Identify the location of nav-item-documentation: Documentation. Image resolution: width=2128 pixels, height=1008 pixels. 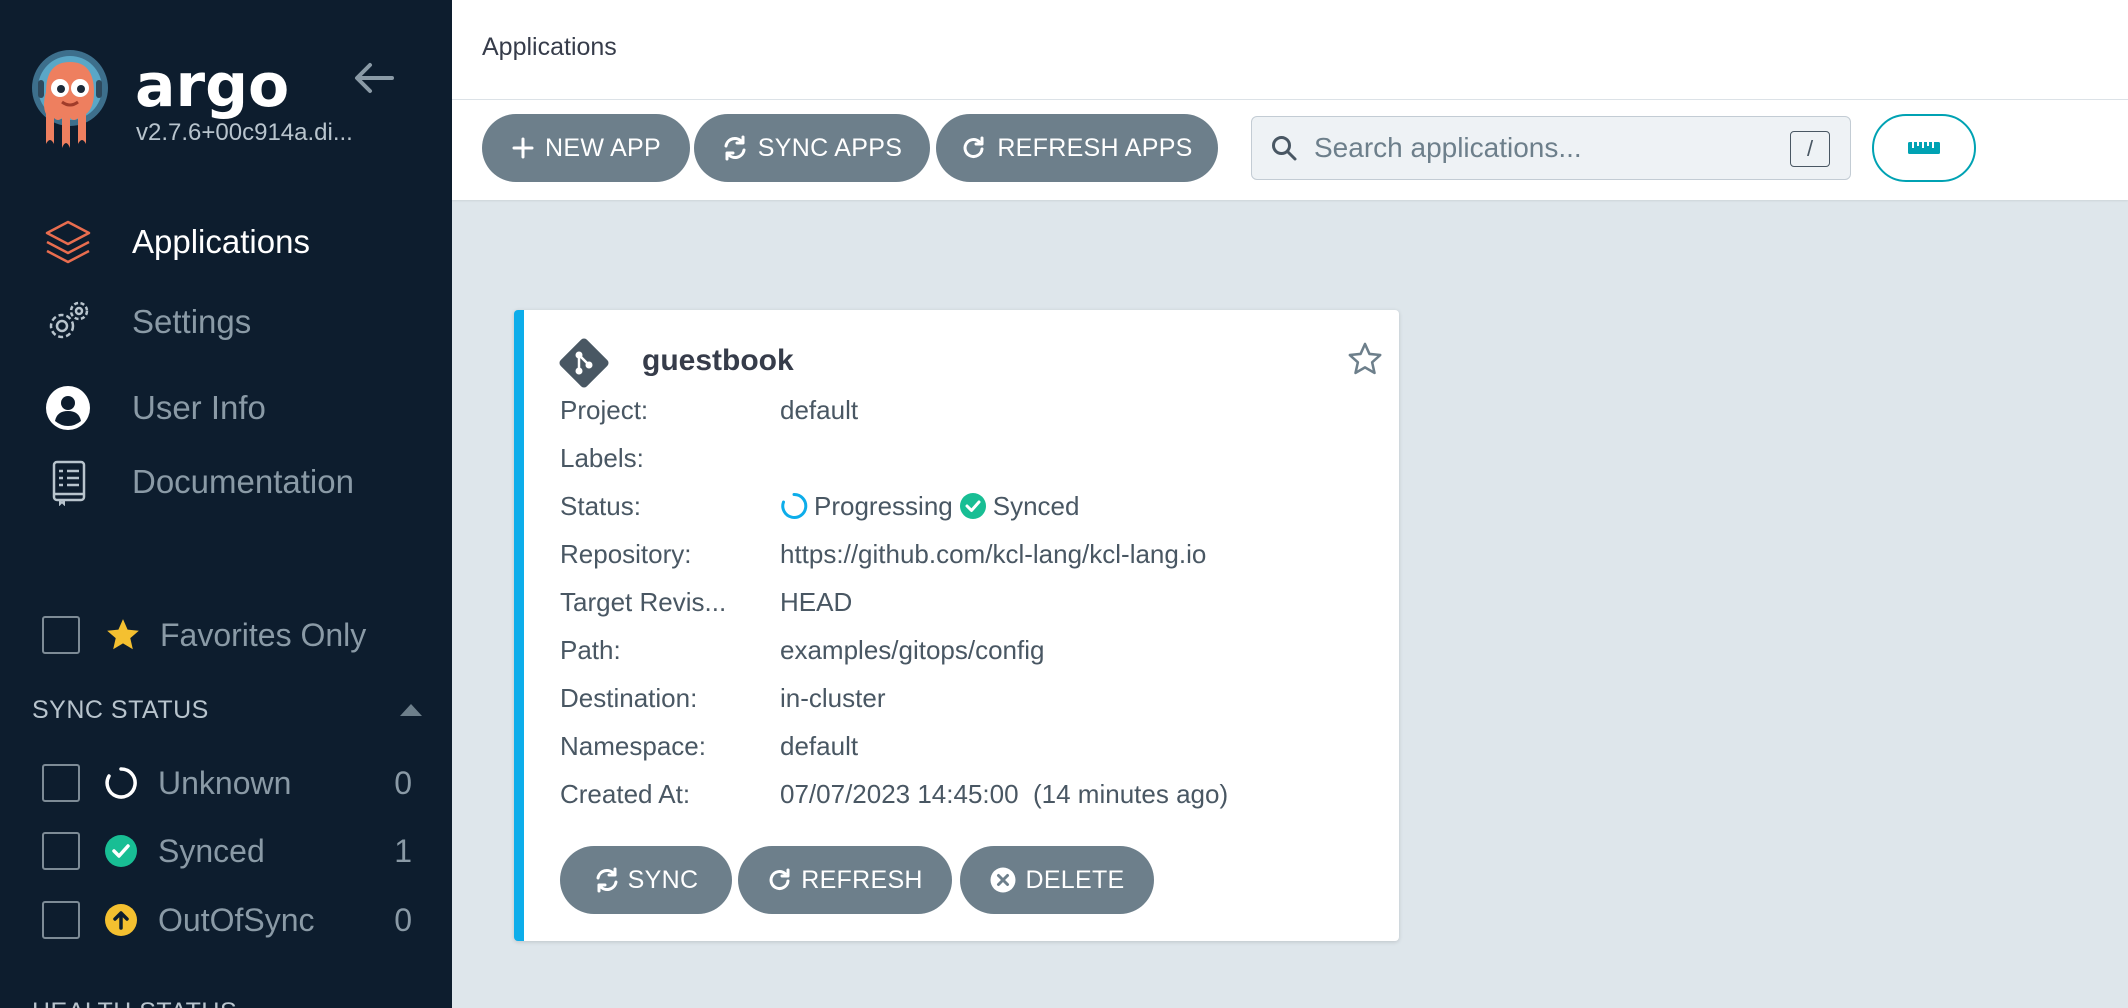
(226, 482).